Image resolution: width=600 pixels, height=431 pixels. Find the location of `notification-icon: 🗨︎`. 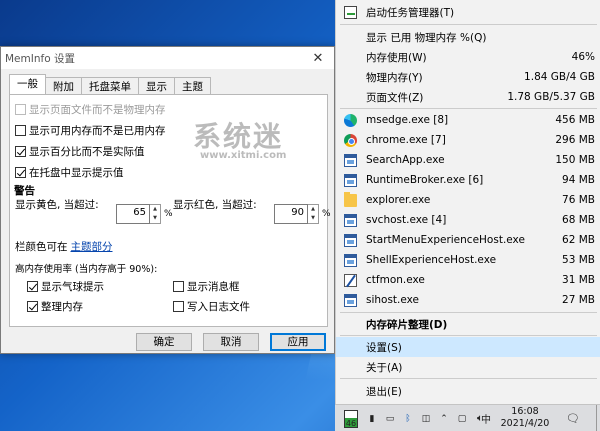

notification-icon: 🗨︎ is located at coordinates (573, 418).